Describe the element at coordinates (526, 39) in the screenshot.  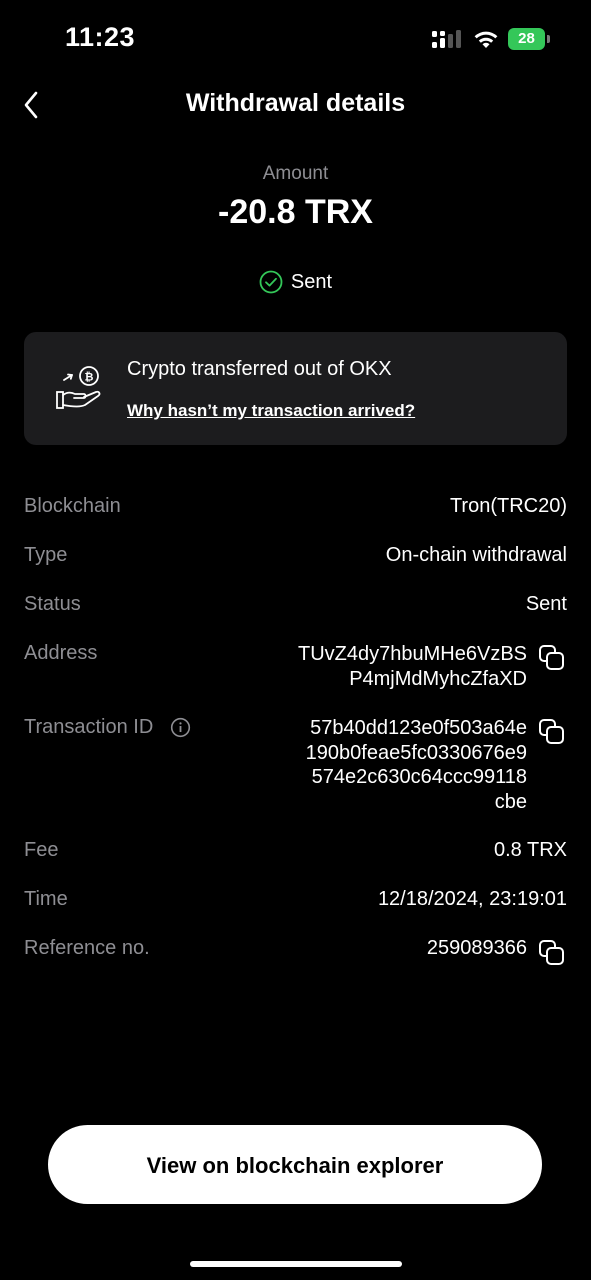
I see `battery-level: 28` at that location.